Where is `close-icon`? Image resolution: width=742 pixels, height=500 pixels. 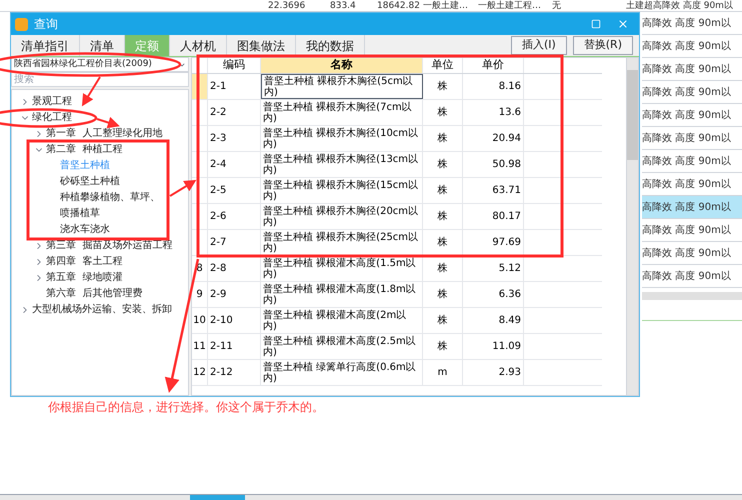
close-icon is located at coordinates (623, 24).